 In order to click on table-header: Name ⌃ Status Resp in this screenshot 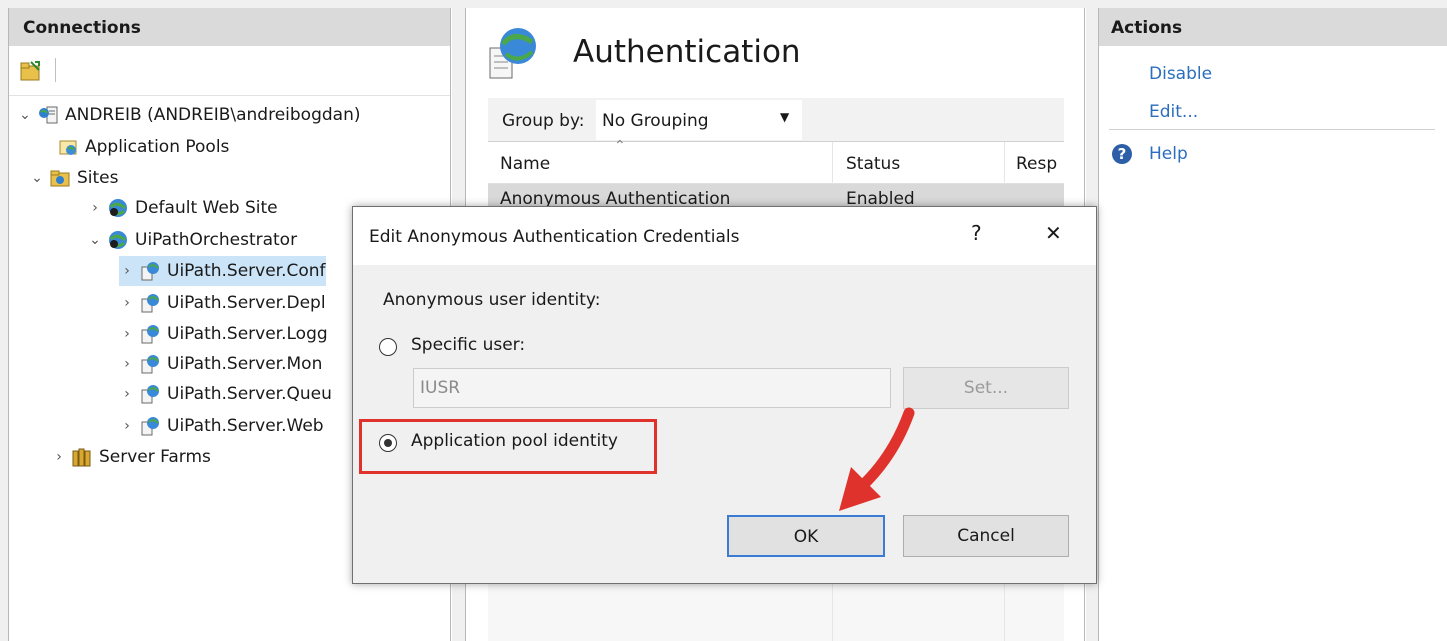, I will do `click(776, 161)`.